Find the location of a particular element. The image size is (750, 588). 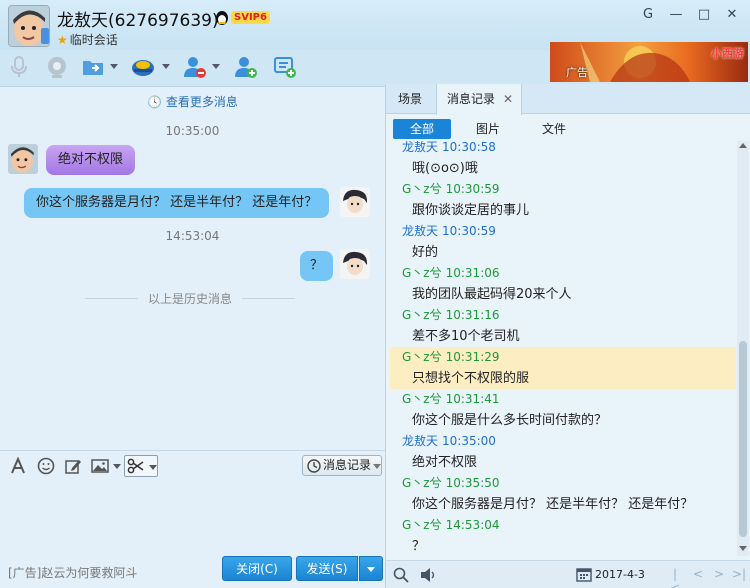

font-icon is located at coordinates (18, 466).